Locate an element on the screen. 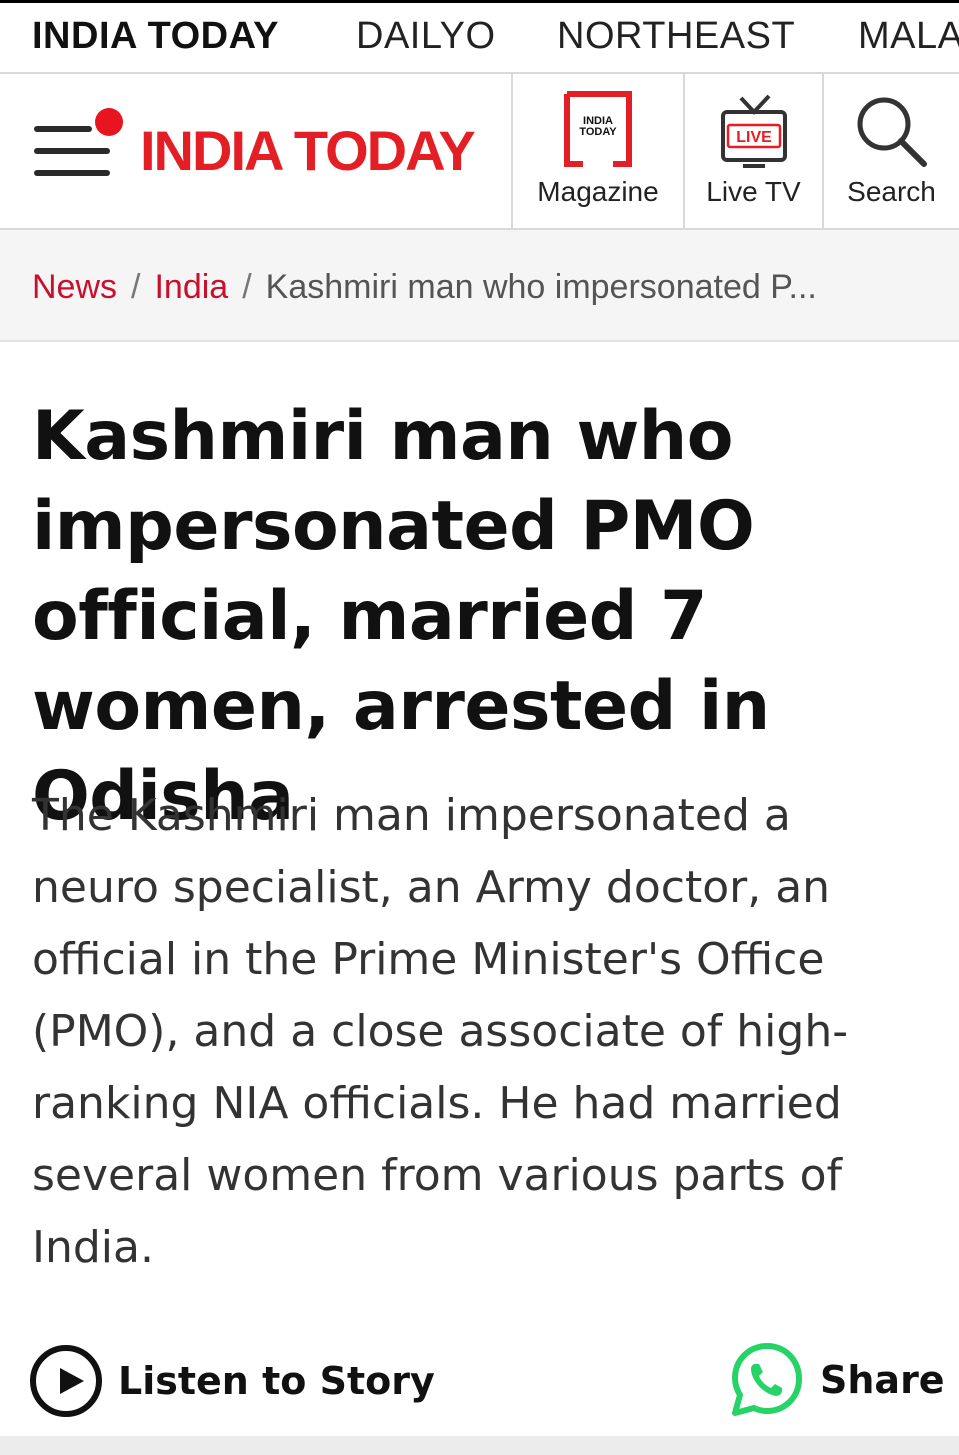  breadcrumb-news: News is located at coordinates (74, 287).